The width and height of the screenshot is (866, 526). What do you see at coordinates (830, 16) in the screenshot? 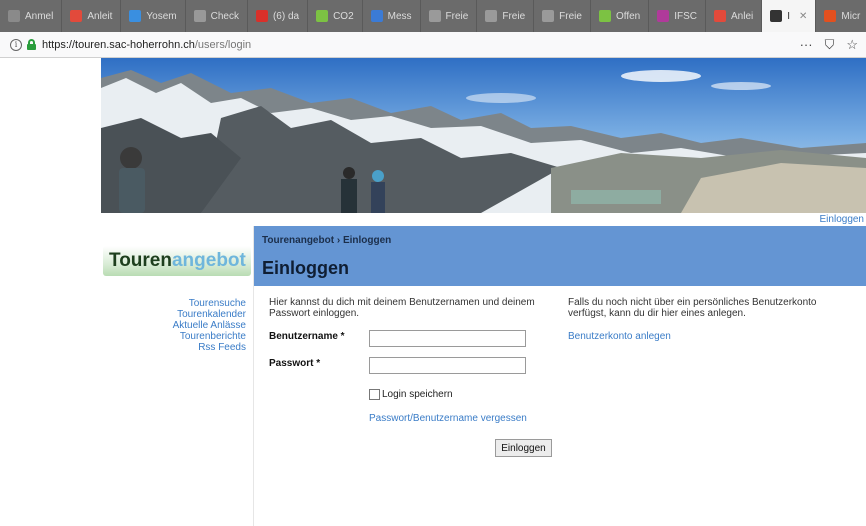
I see `office-icon` at bounding box center [830, 16].